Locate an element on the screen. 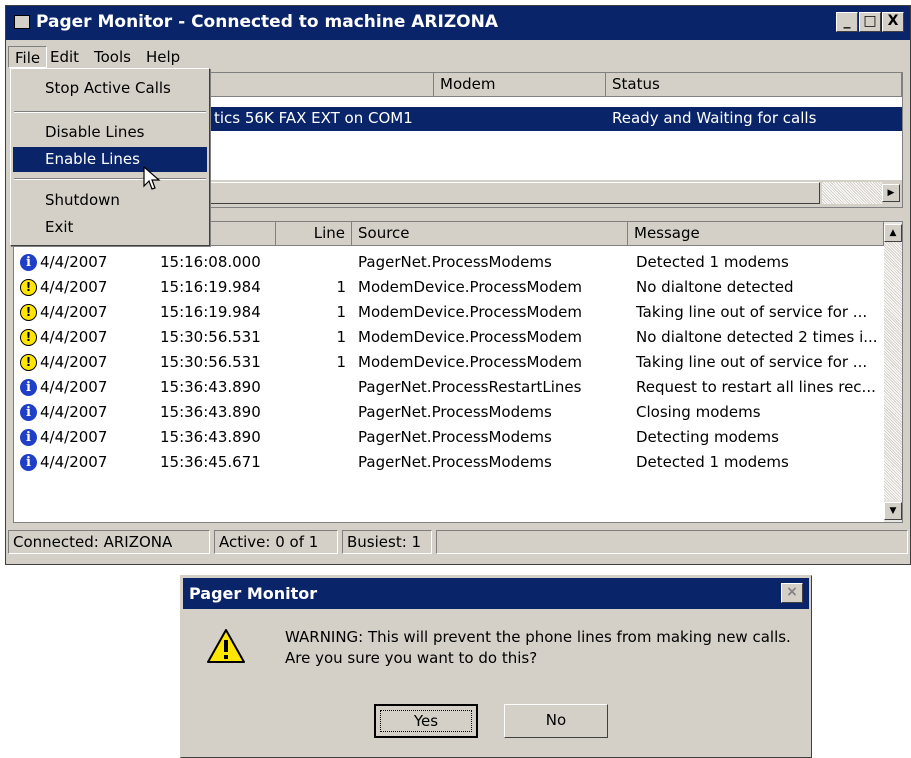 The image size is (911, 758). menu-item-shutdown: Shutdown is located at coordinates (110, 200).